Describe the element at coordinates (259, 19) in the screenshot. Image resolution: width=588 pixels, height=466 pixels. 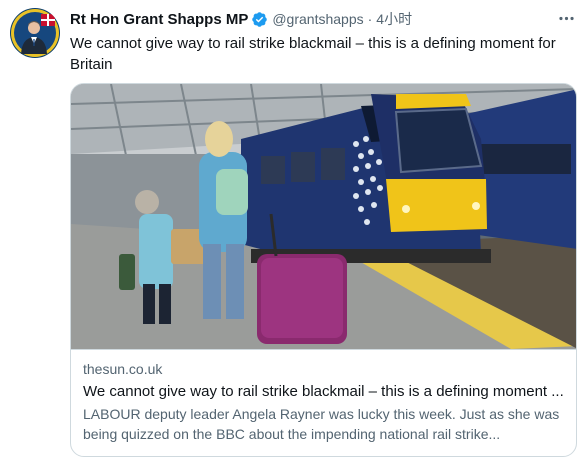
I see `verified-badge-icon` at that location.